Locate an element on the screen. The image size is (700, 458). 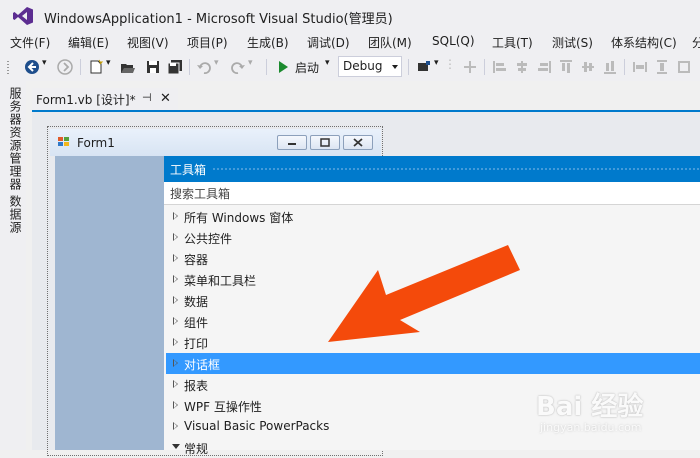
toolbox-group-label: 对话框 is located at coordinates (202, 365).